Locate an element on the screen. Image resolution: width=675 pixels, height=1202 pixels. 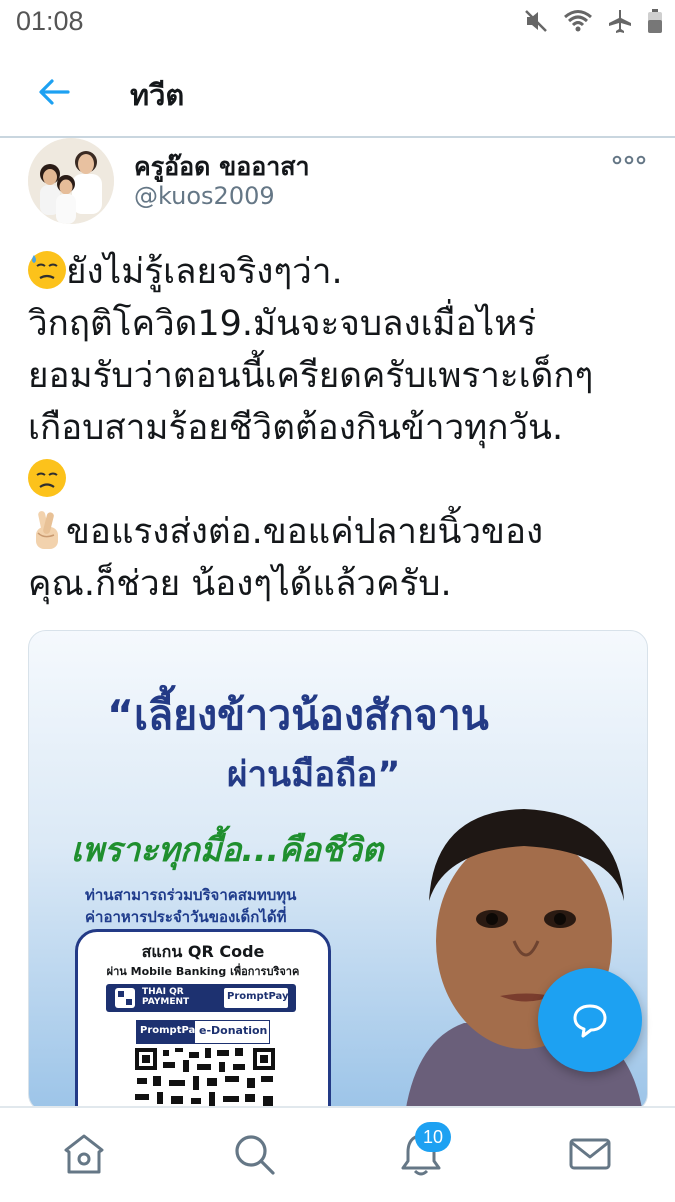
poster-description-line2: ค่าอาหารประจำวันของเด็กได้ที่ is located at coordinates (186, 917).